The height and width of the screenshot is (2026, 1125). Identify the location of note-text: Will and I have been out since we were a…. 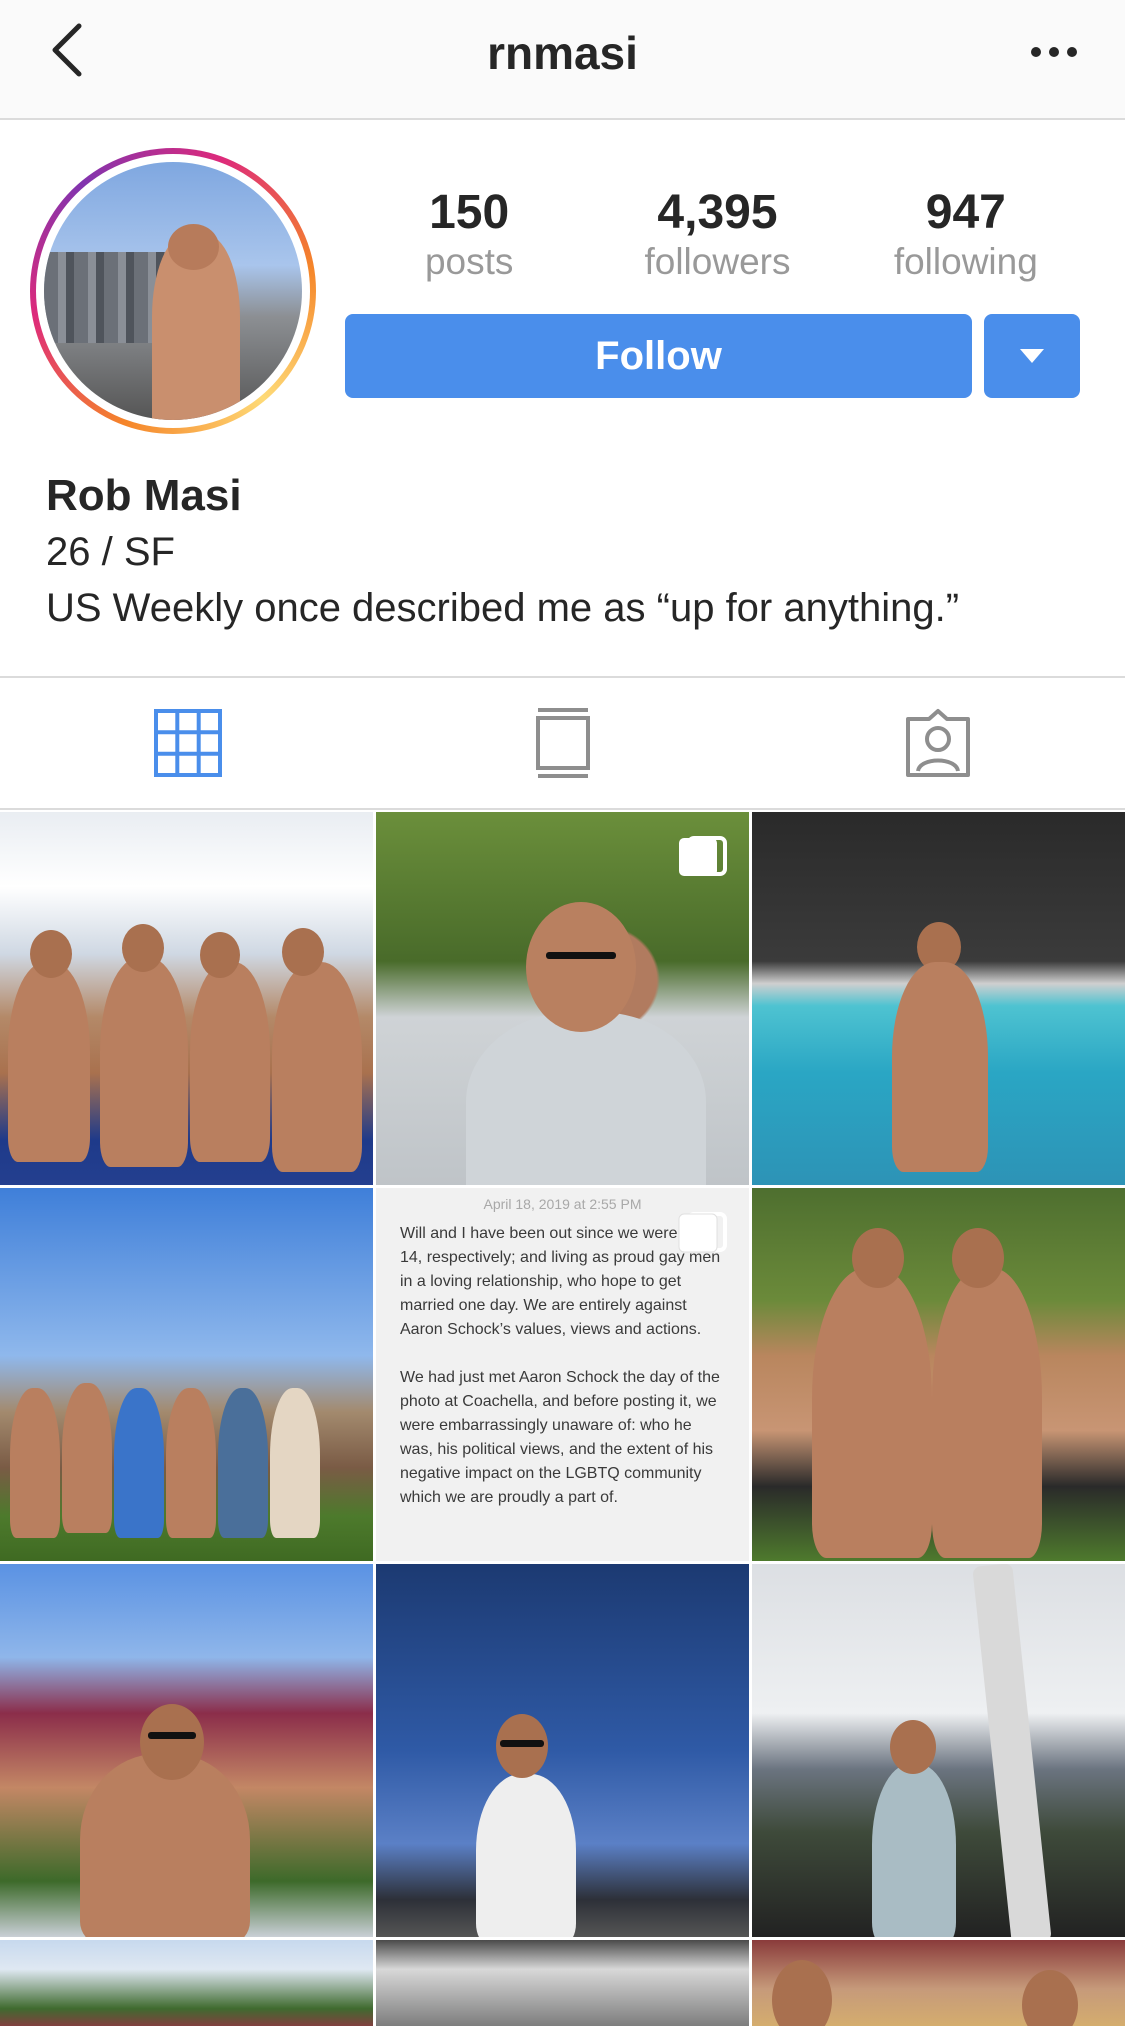
(562, 1366).